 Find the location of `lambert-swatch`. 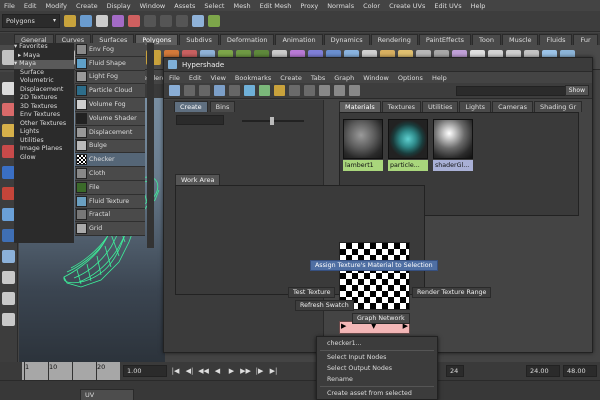

lambert-swatch is located at coordinates (363, 139).